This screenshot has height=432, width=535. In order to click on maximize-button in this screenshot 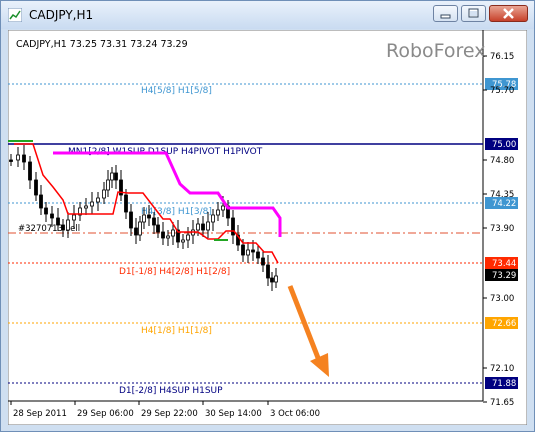, I will do `click(473, 13)`.